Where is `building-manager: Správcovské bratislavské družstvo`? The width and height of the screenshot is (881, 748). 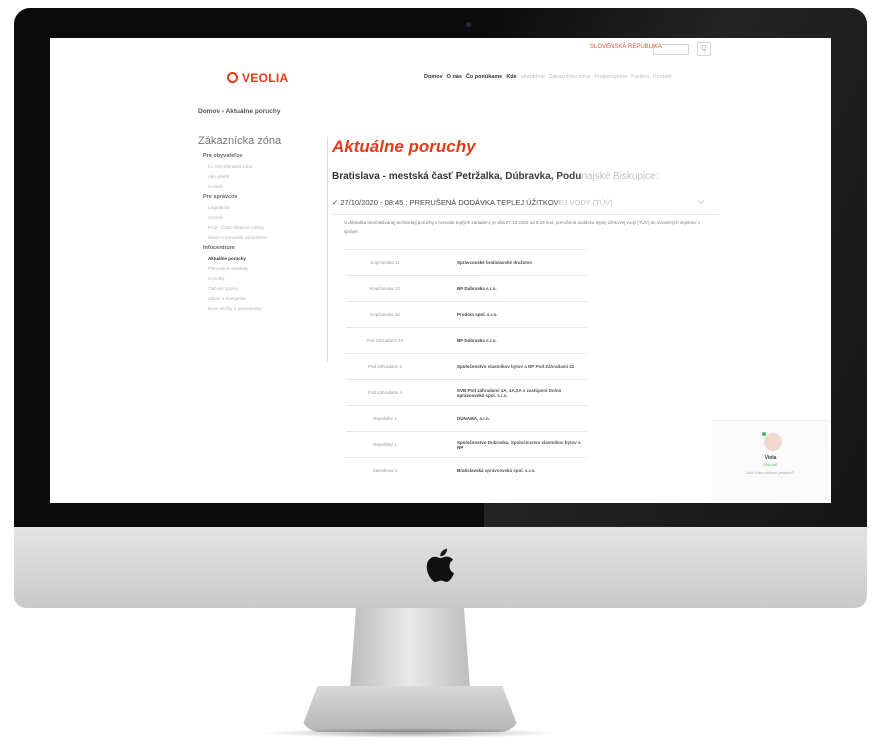 building-manager: Správcovské bratislavské družstvo is located at coordinates (522, 262).